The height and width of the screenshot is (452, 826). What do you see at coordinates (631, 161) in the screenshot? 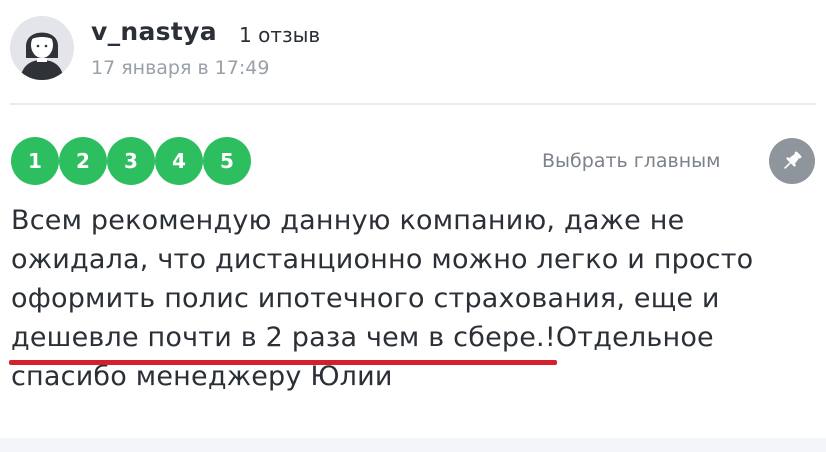
I see `pin-label: Выбрать главным` at bounding box center [631, 161].